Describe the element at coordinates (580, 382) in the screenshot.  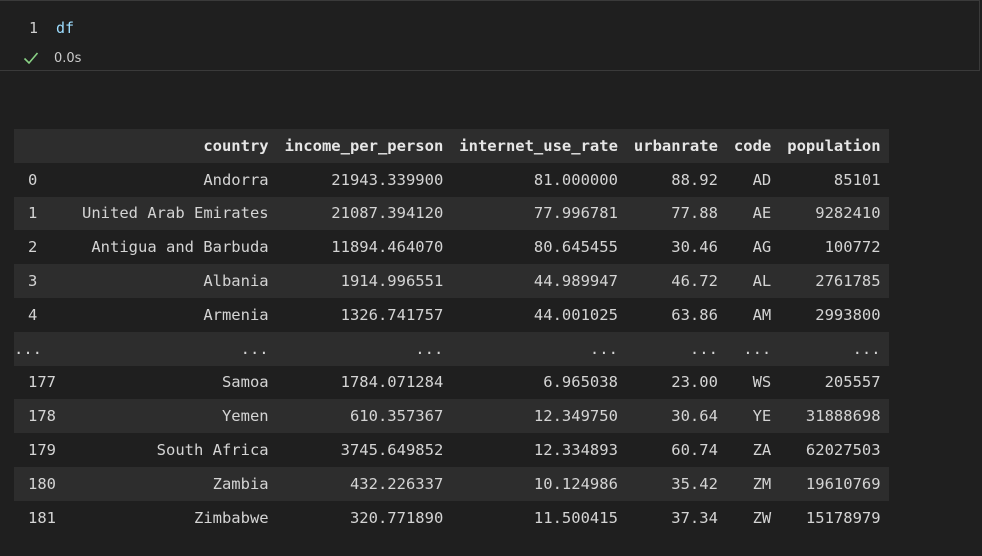
I see `cell-internet-use-rate: 6.965038` at that location.